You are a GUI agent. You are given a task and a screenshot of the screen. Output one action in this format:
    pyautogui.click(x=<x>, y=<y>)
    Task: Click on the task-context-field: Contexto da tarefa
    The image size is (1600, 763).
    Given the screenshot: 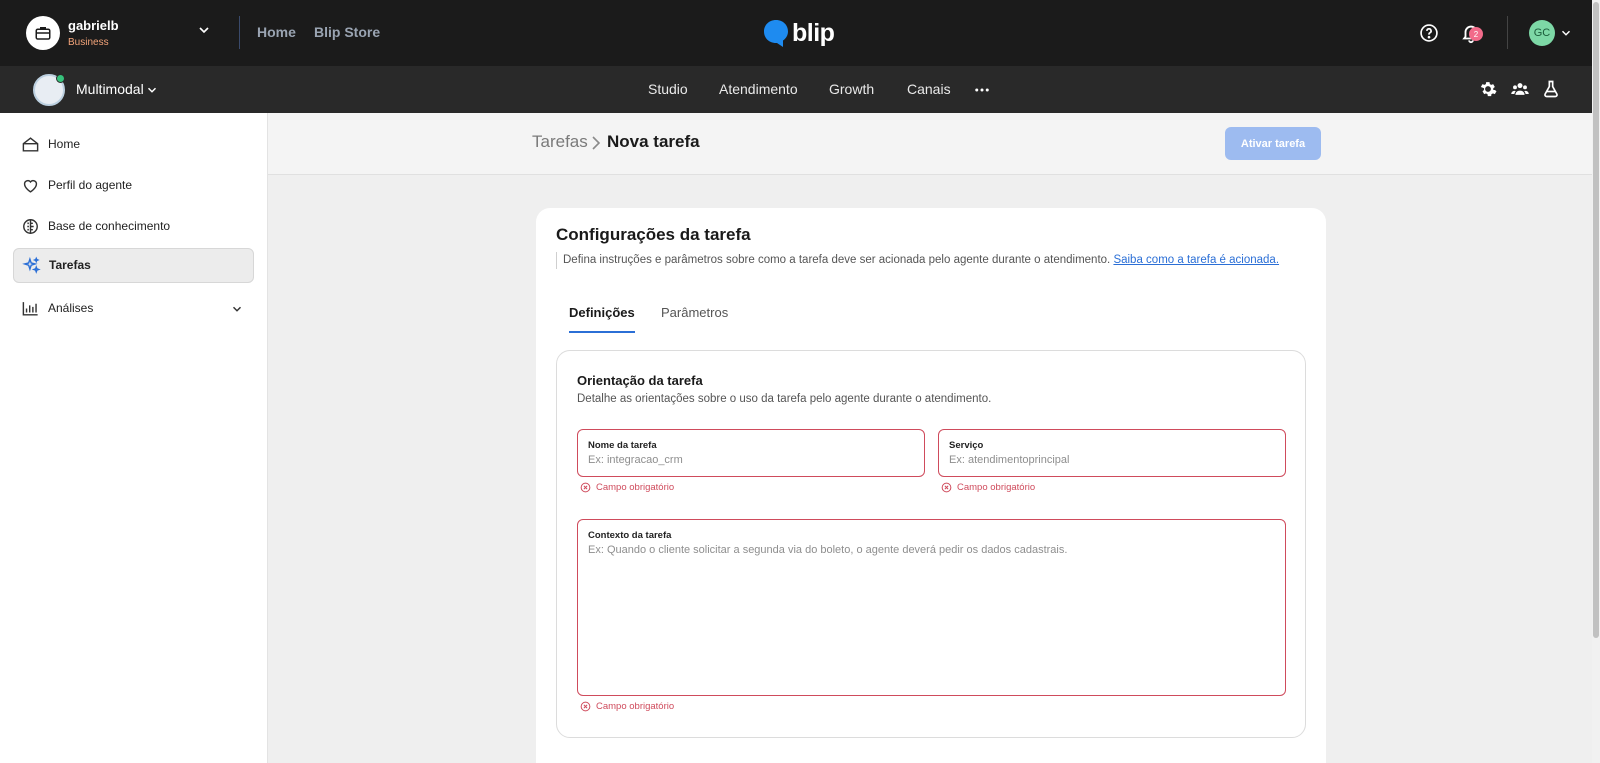 What is the action you would take?
    pyautogui.click(x=931, y=607)
    